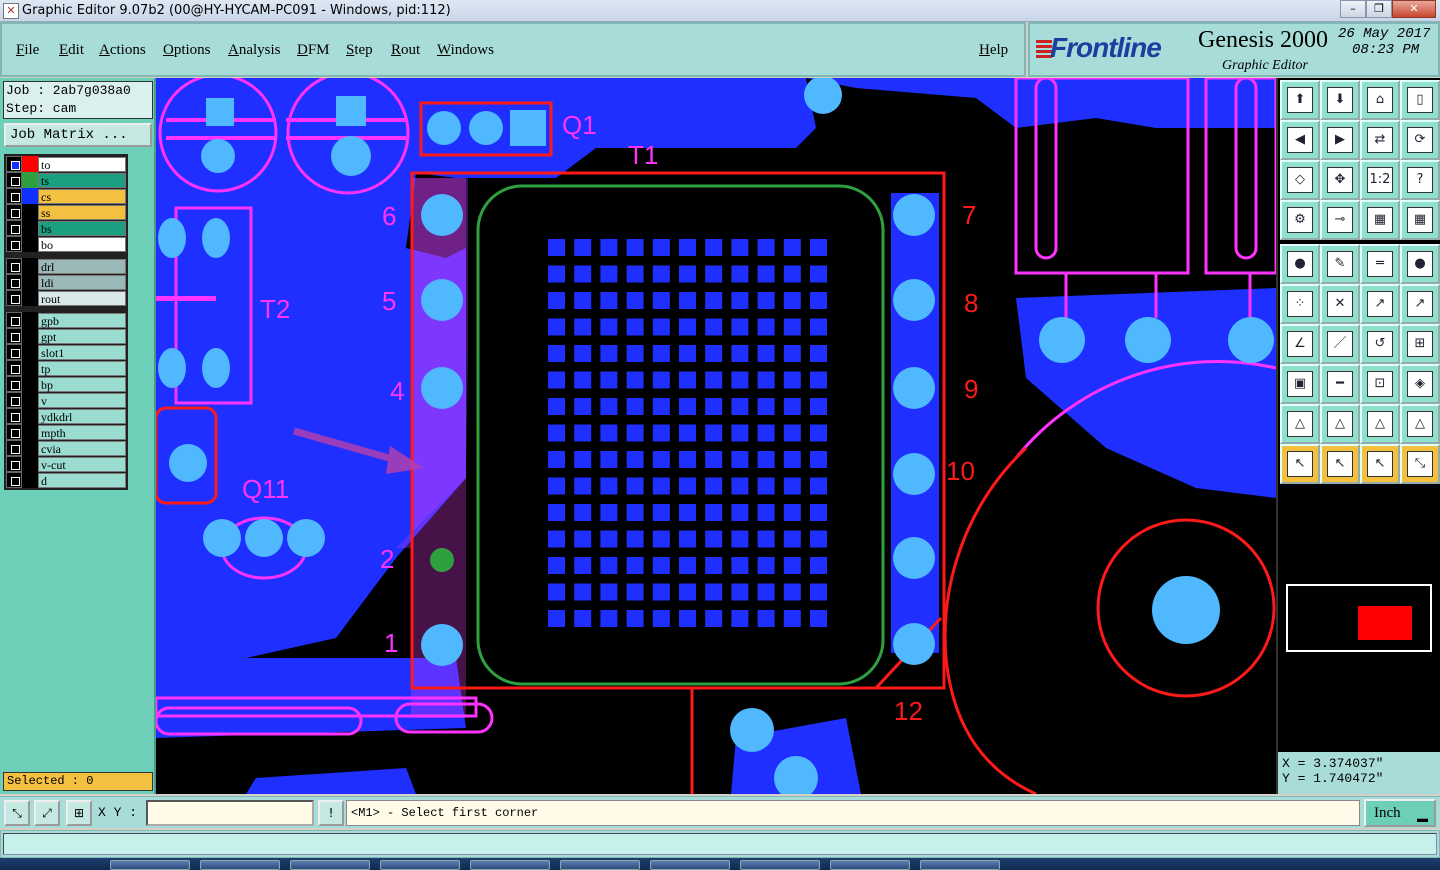  I want to click on move-button: ↗, so click(1380, 304).